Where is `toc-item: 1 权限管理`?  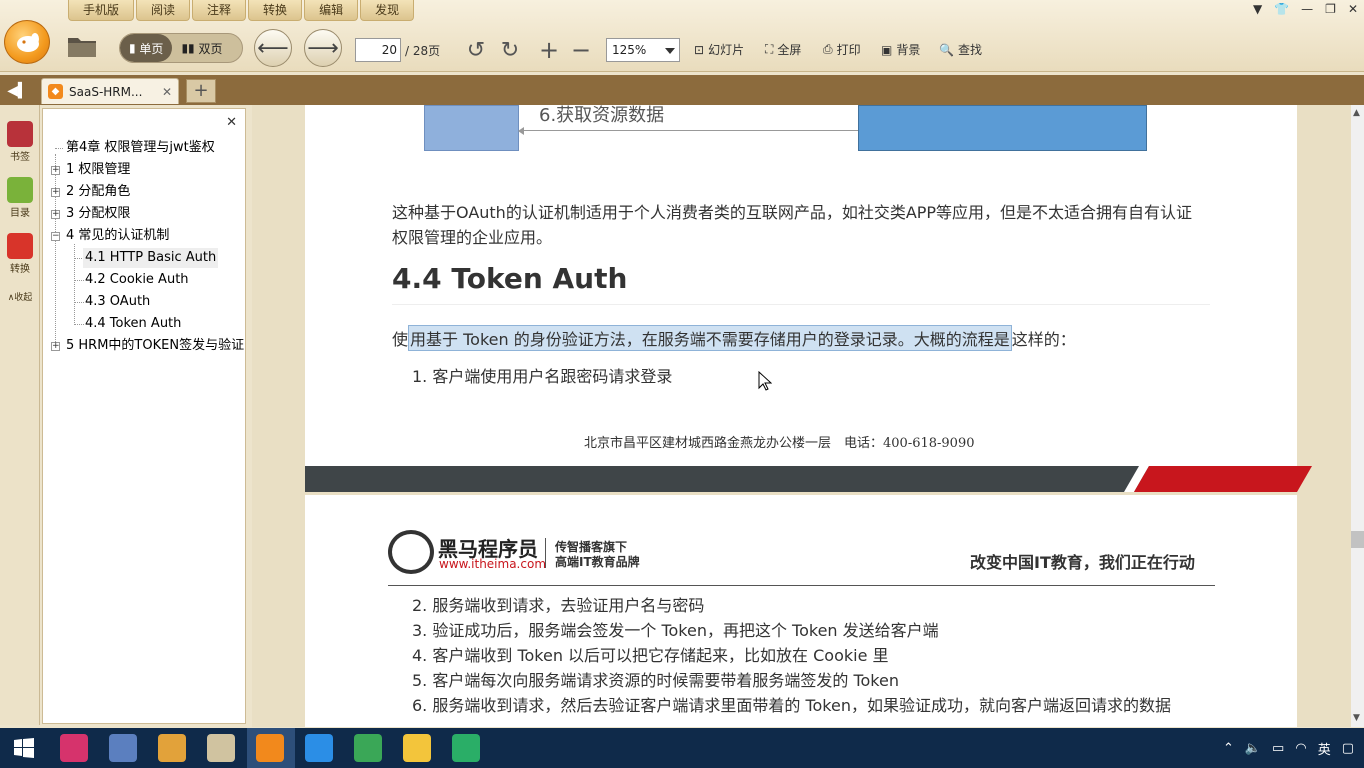
toc-item: 1 权限管理 is located at coordinates (98, 170).